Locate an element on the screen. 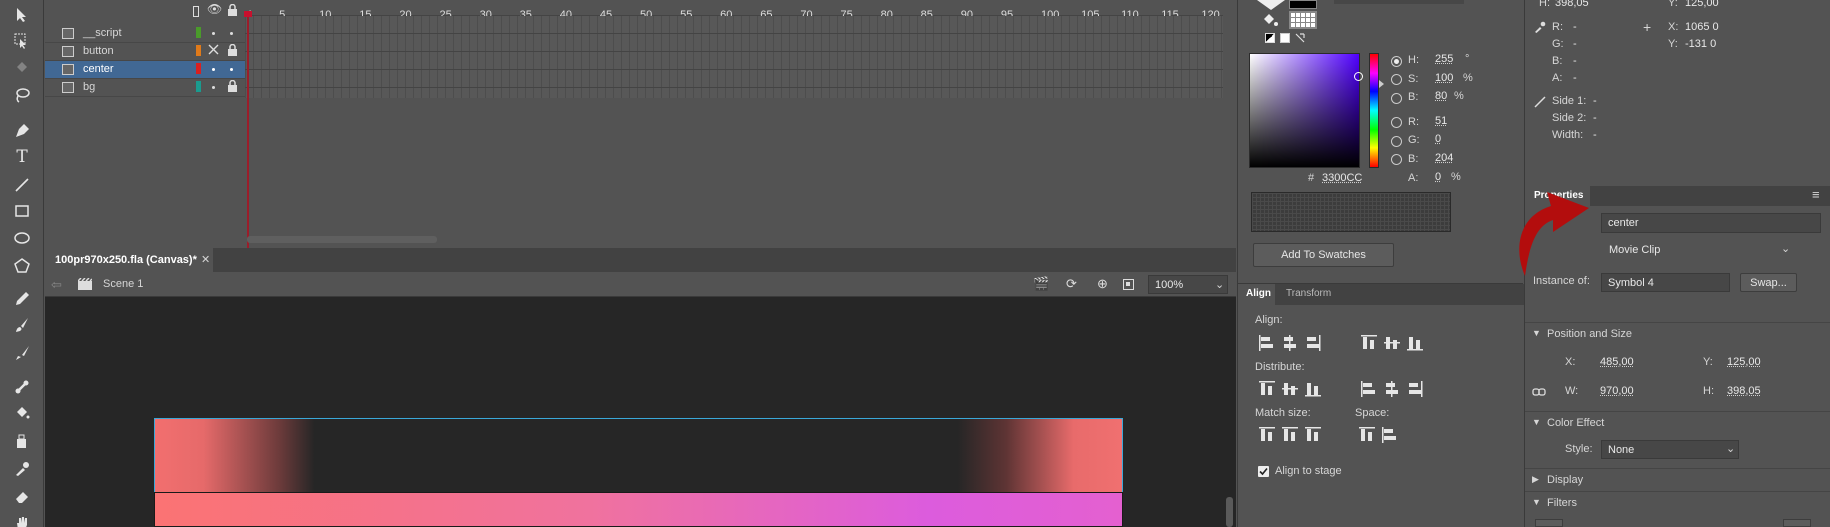 The image size is (1830, 527). panel-menu-icon: ≡ is located at coordinates (1816, 194).